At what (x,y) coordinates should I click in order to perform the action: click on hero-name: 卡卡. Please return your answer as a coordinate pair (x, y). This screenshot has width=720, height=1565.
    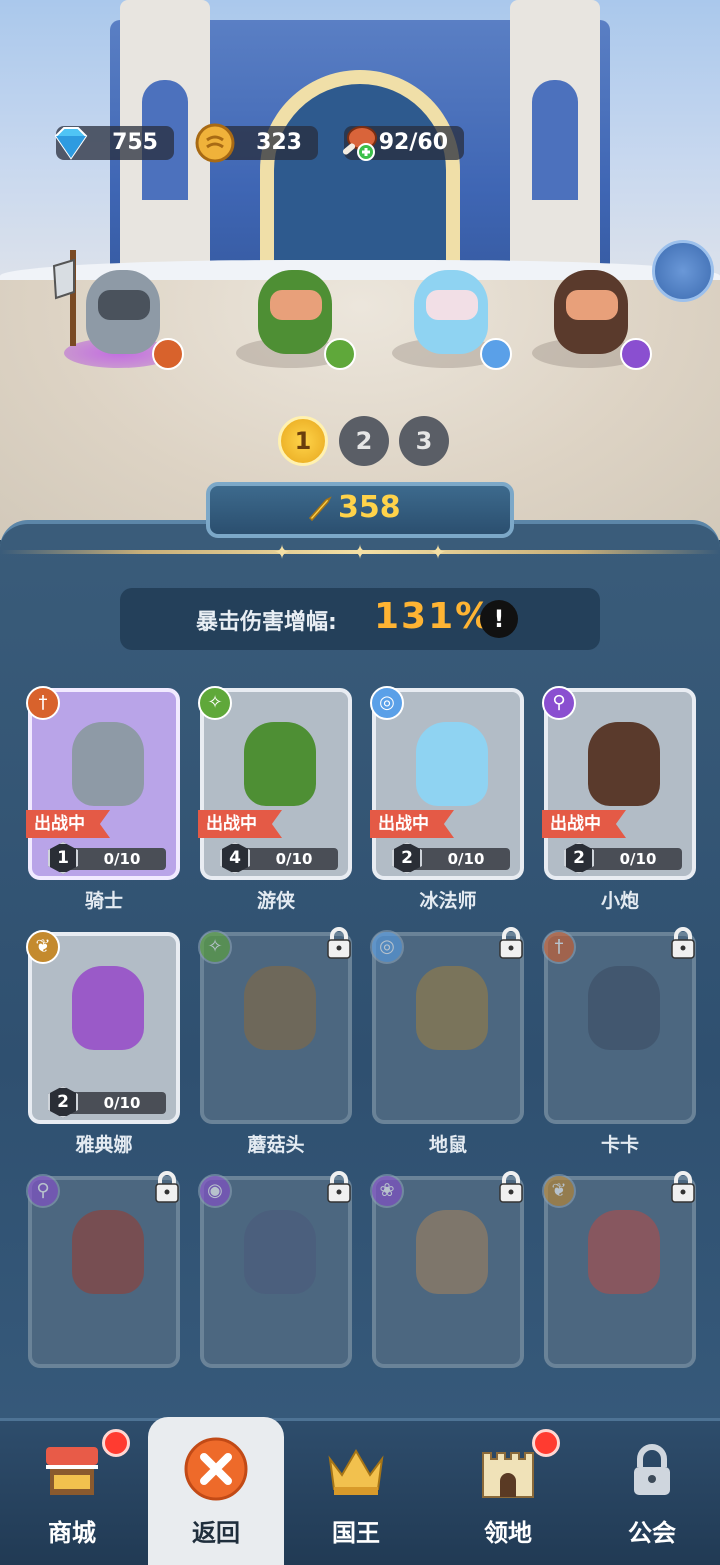
    Looking at the image, I should click on (619, 1145).